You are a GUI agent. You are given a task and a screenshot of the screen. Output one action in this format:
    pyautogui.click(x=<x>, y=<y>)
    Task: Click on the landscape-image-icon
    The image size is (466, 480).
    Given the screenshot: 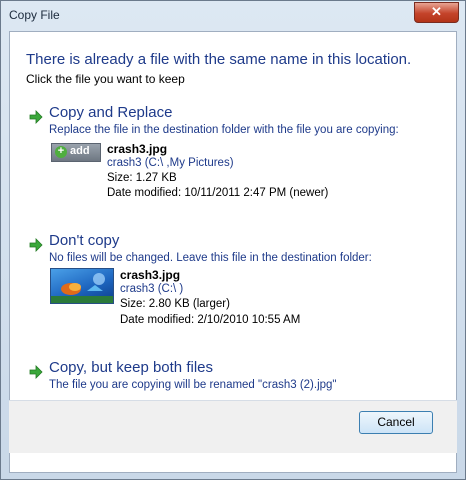 What is the action you would take?
    pyautogui.click(x=82, y=288)
    